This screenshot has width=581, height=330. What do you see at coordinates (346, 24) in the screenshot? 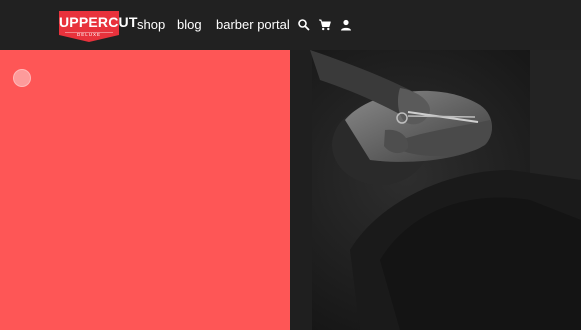
I see `account-icon` at bounding box center [346, 24].